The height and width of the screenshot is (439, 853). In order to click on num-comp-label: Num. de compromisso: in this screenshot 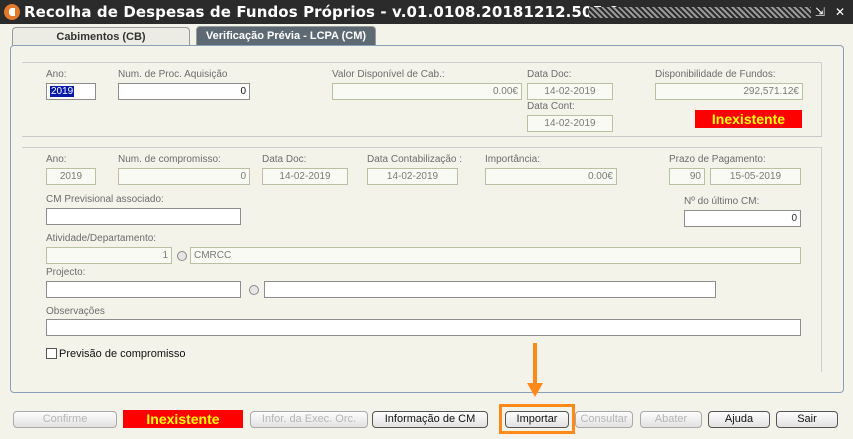, I will do `click(169, 159)`.